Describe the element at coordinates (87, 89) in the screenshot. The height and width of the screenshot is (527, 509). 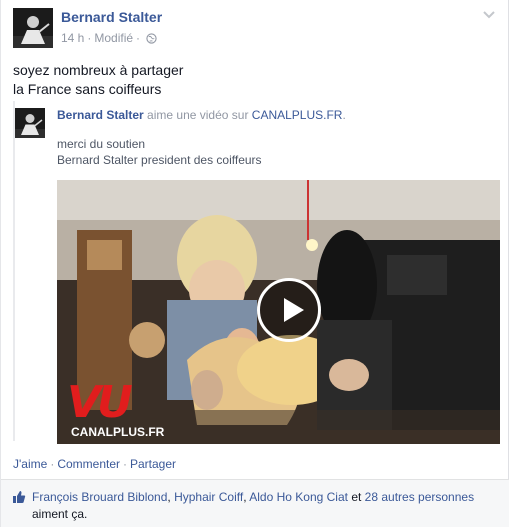
I see `message-line: la France sans coiffeurs` at that location.